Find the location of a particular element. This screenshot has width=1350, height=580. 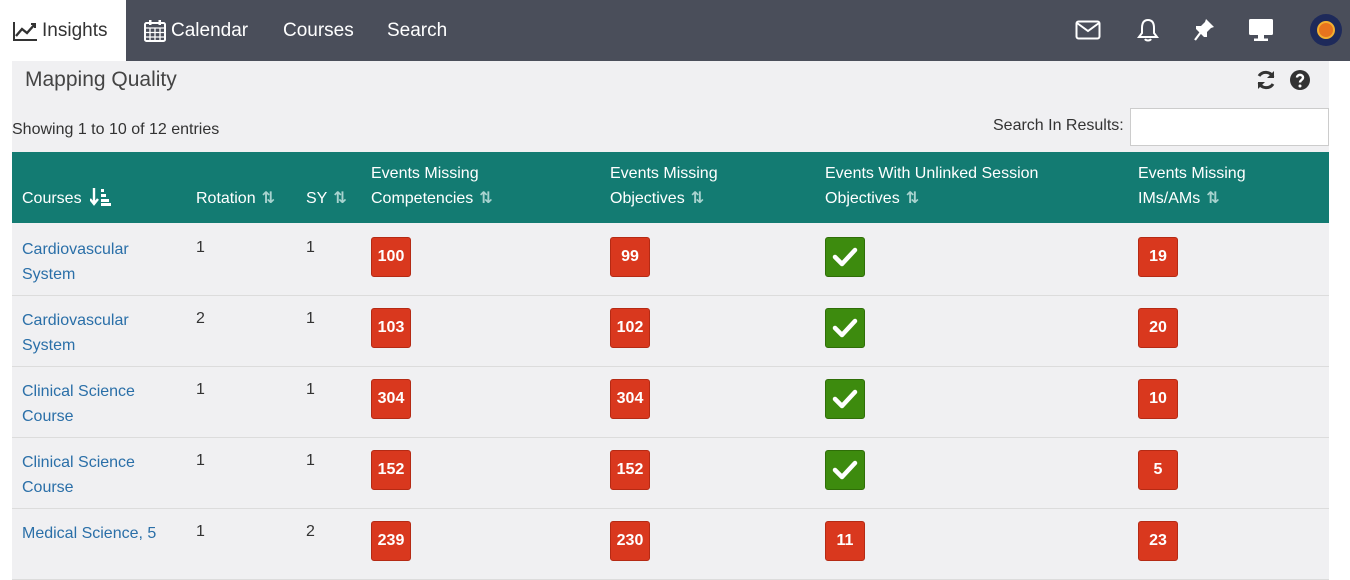

sort-alpha-asc-icon is located at coordinates (99, 197).